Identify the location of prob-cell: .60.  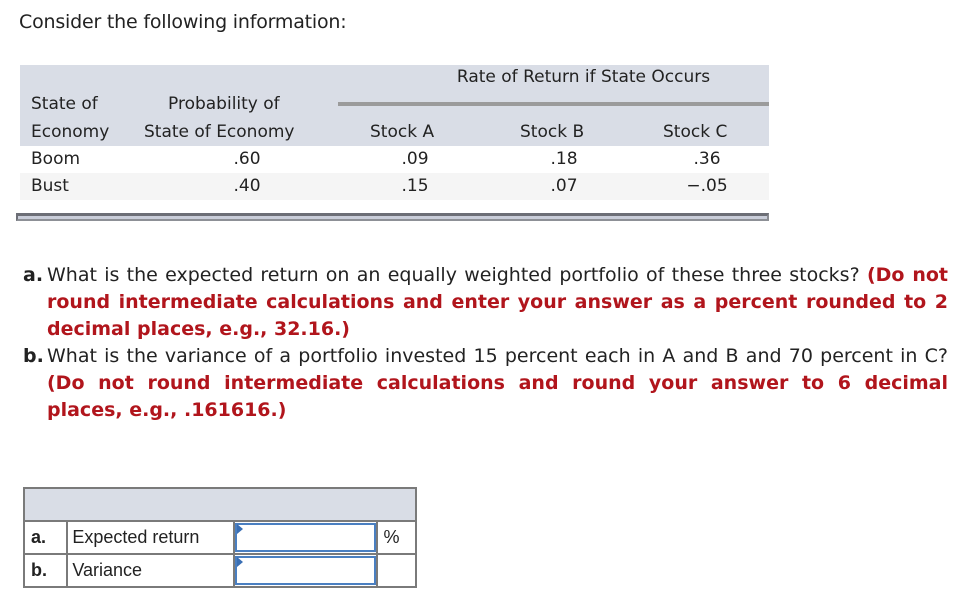
(247, 159).